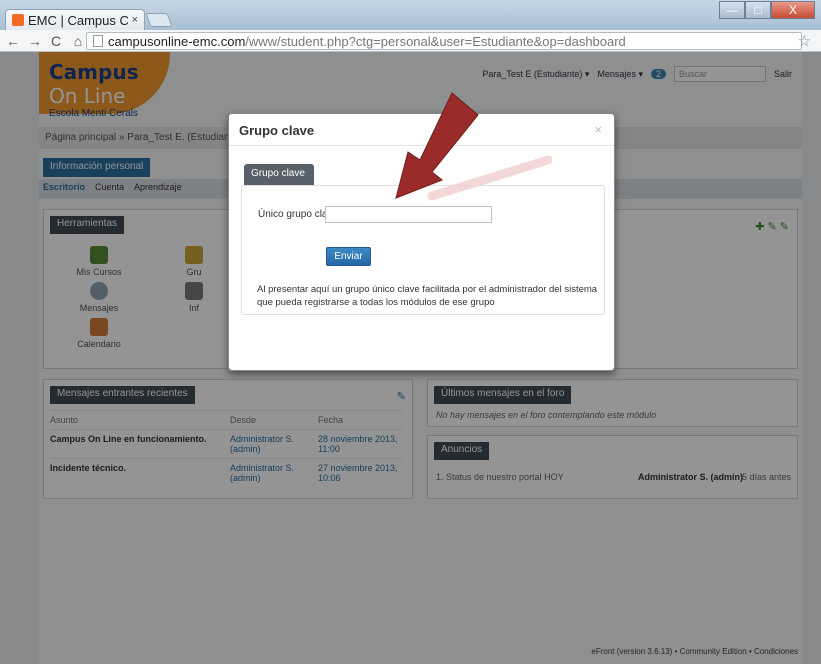 This screenshot has width=821, height=664. Describe the element at coordinates (421, 130) in the screenshot. I see `dialog-header: Grupo clave ×` at that location.